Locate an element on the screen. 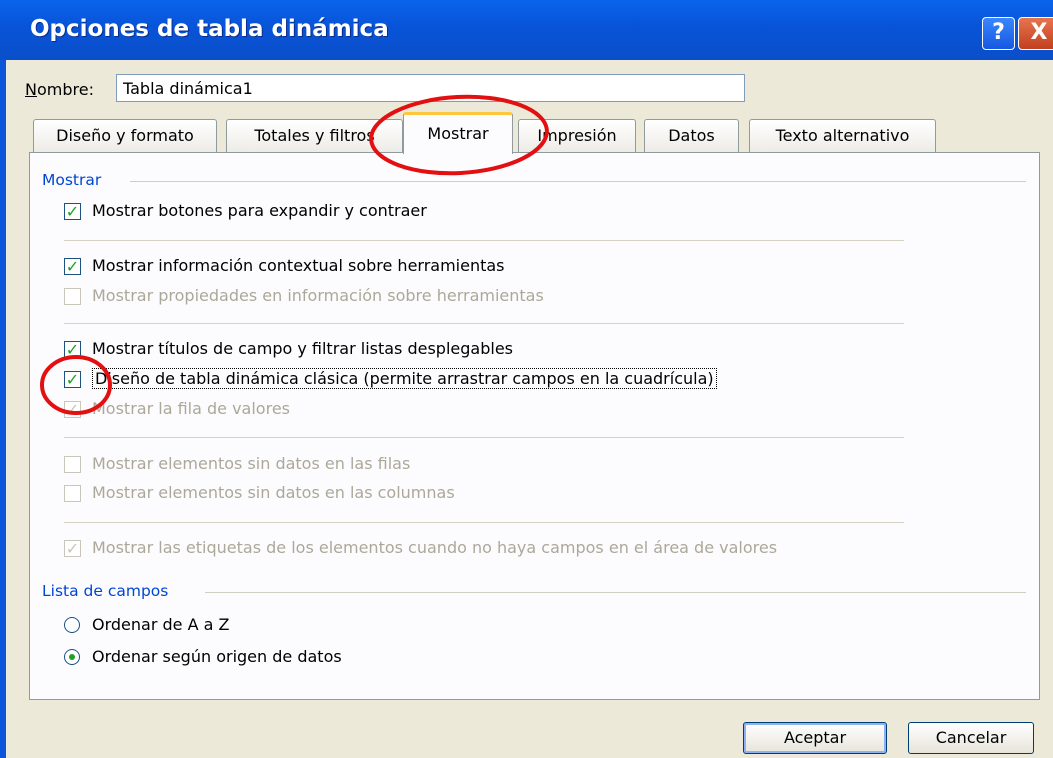 The height and width of the screenshot is (758, 1053). cancel-button: Cancelar is located at coordinates (971, 738).